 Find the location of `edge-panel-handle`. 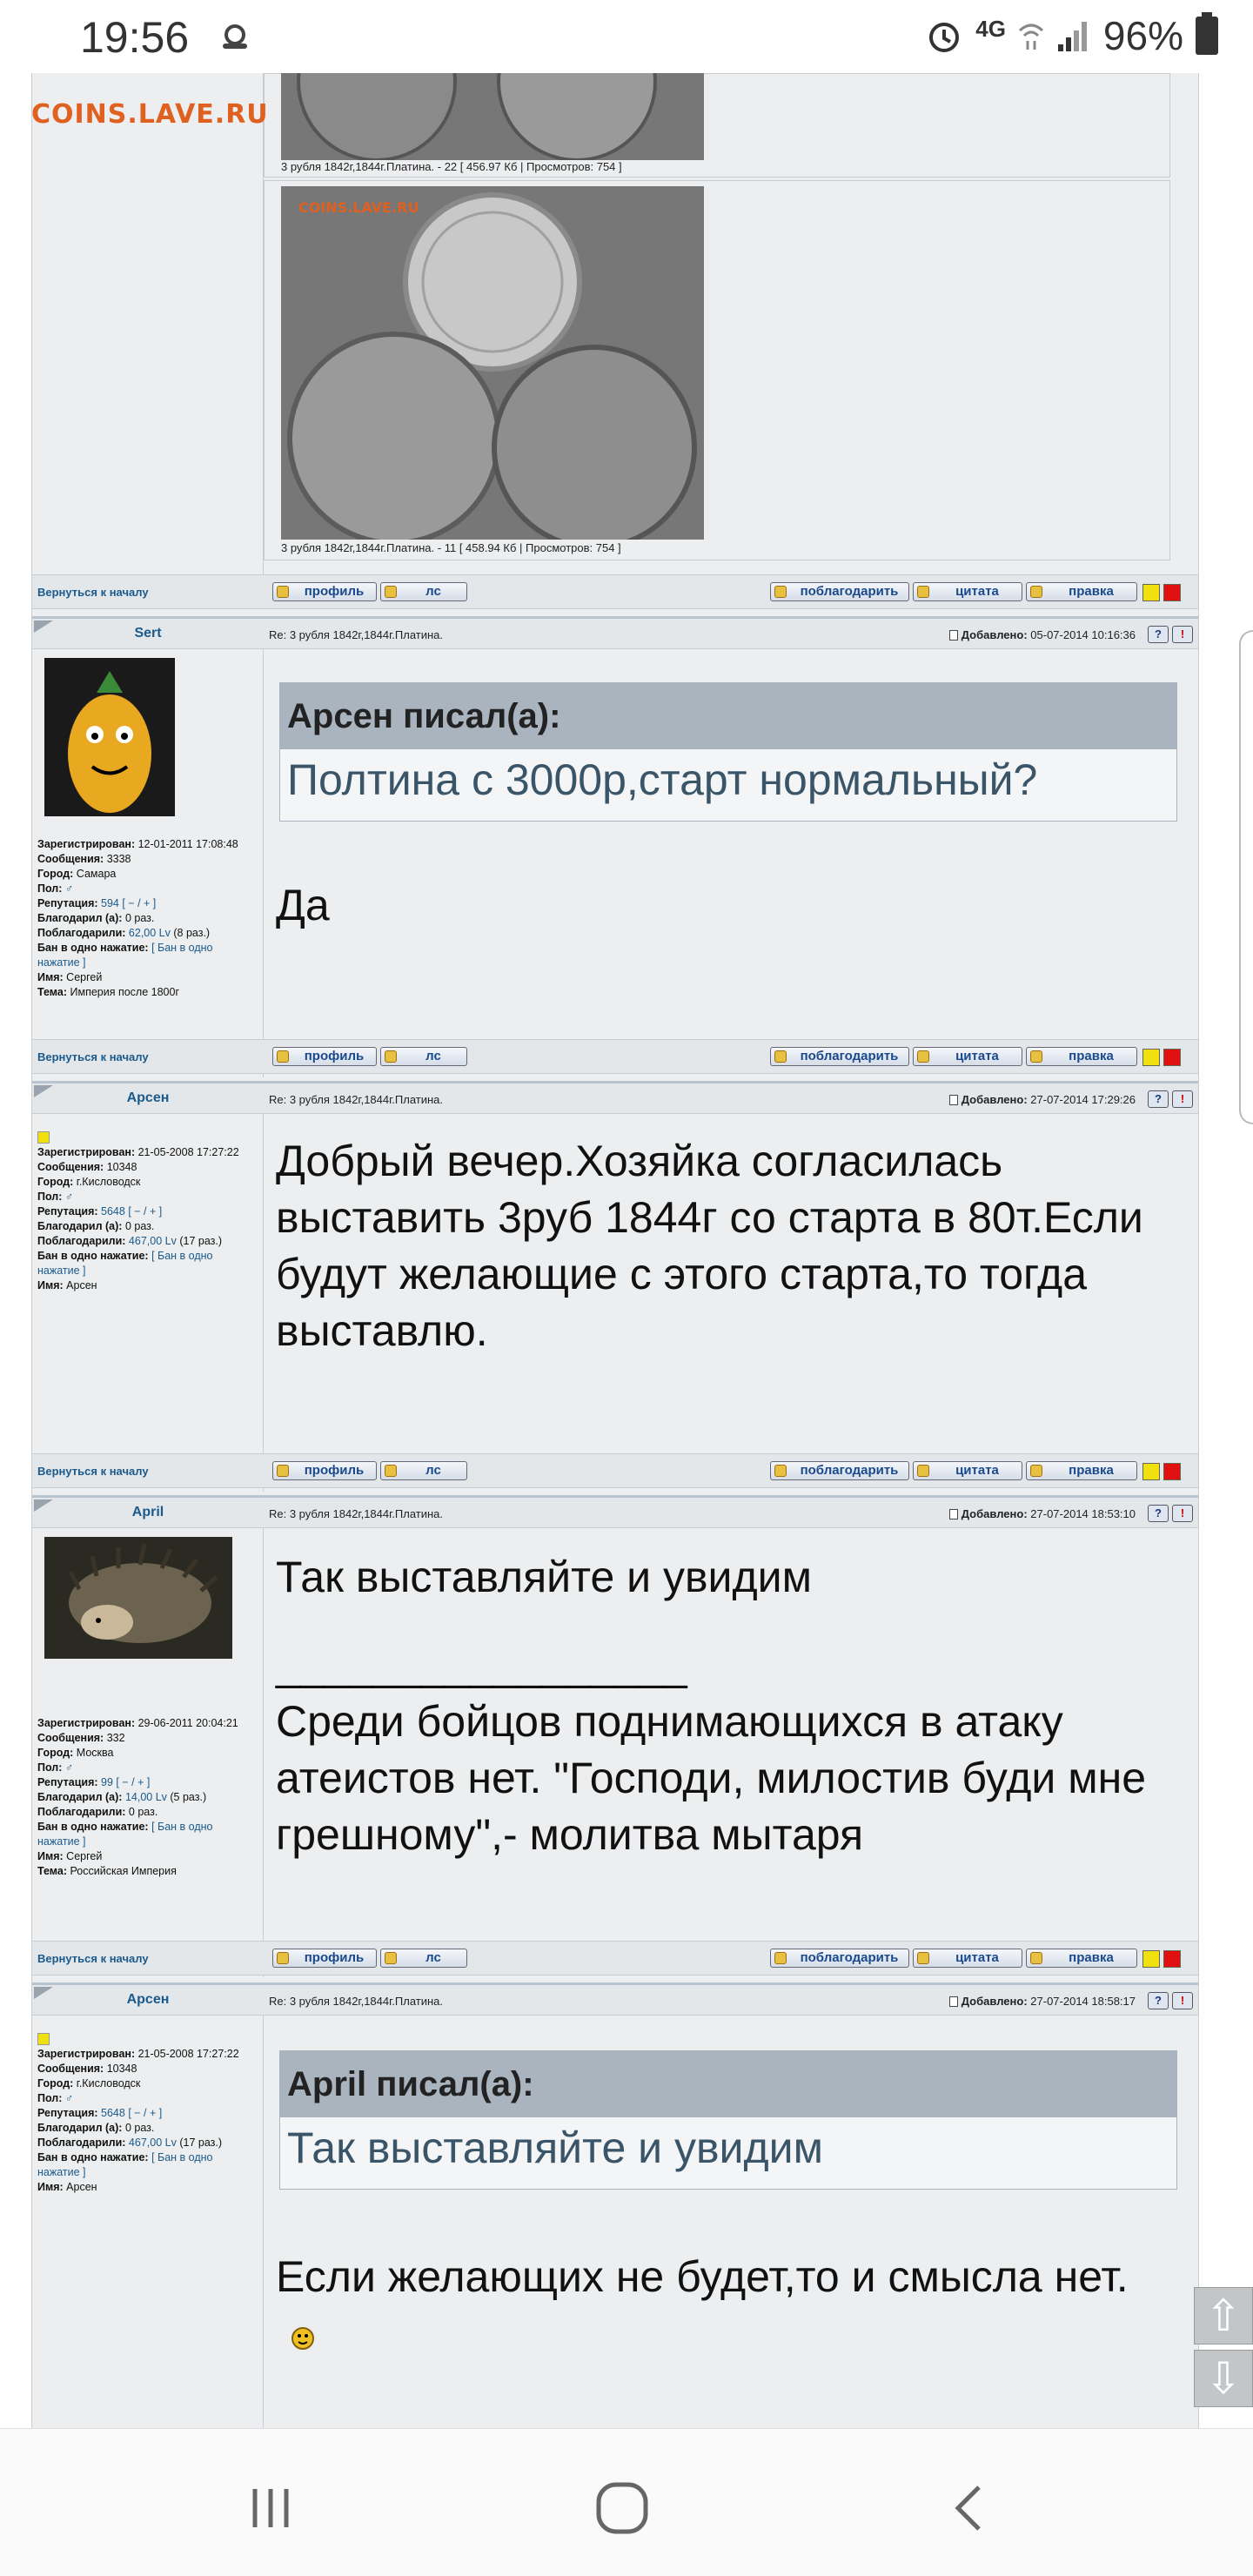

edge-panel-handle is located at coordinates (1246, 877).